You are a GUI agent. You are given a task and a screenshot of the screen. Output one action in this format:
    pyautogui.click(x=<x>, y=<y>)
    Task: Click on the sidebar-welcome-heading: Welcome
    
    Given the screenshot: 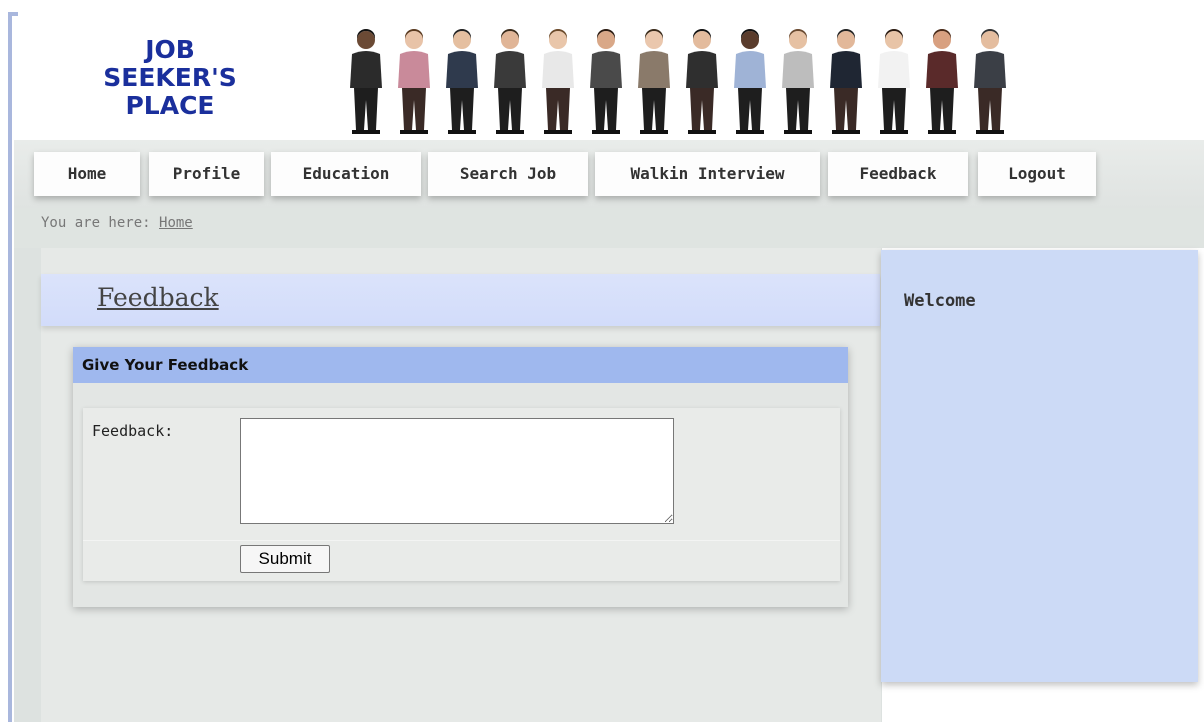 What is the action you would take?
    pyautogui.click(x=940, y=301)
    